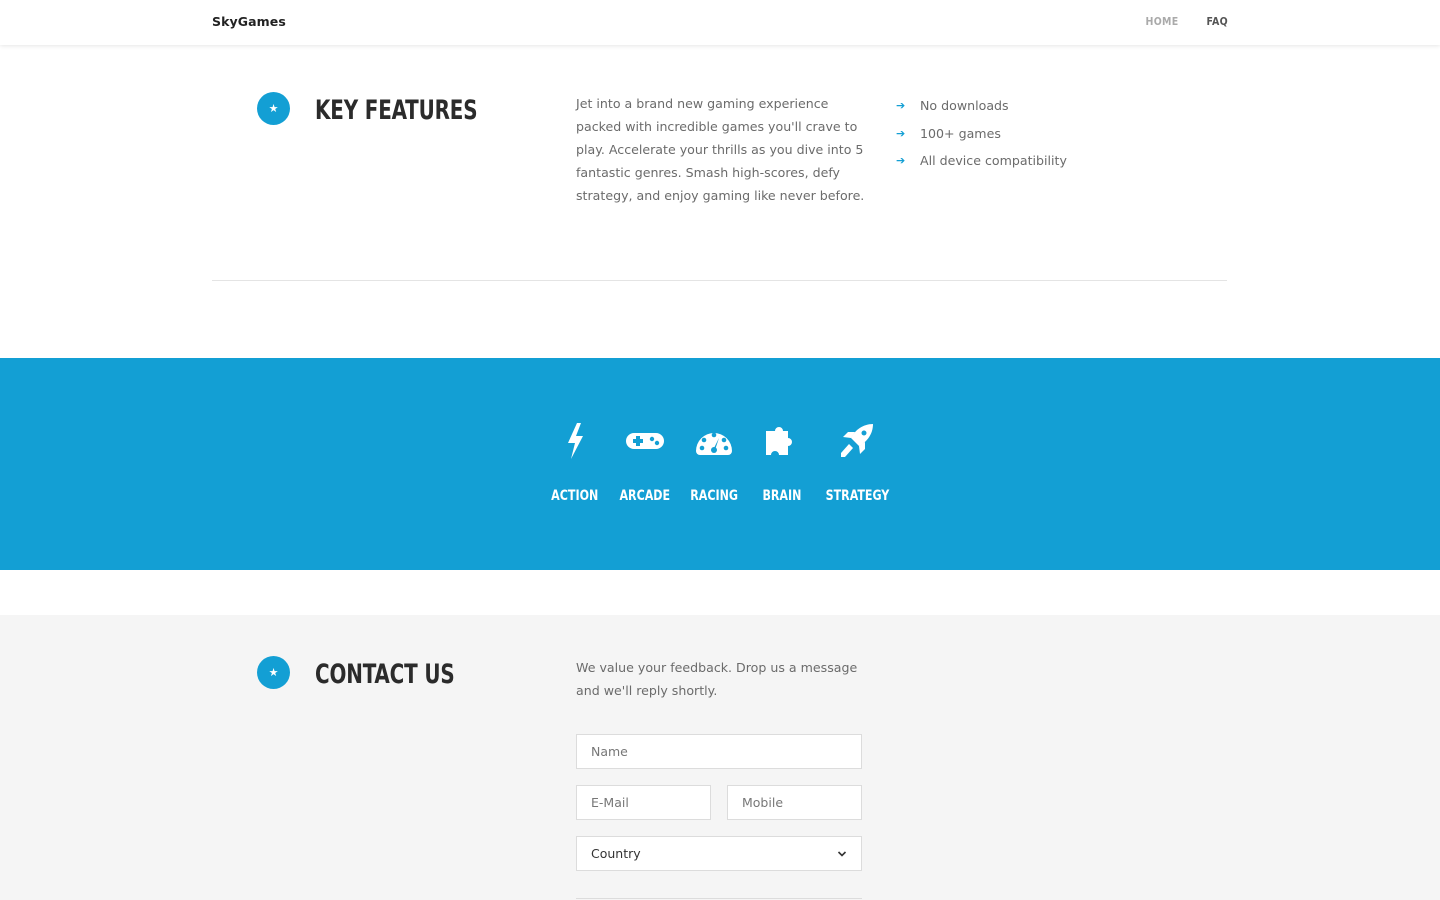 The width and height of the screenshot is (1440, 900). What do you see at coordinates (714, 443) in the screenshot?
I see `speedometer-icon` at bounding box center [714, 443].